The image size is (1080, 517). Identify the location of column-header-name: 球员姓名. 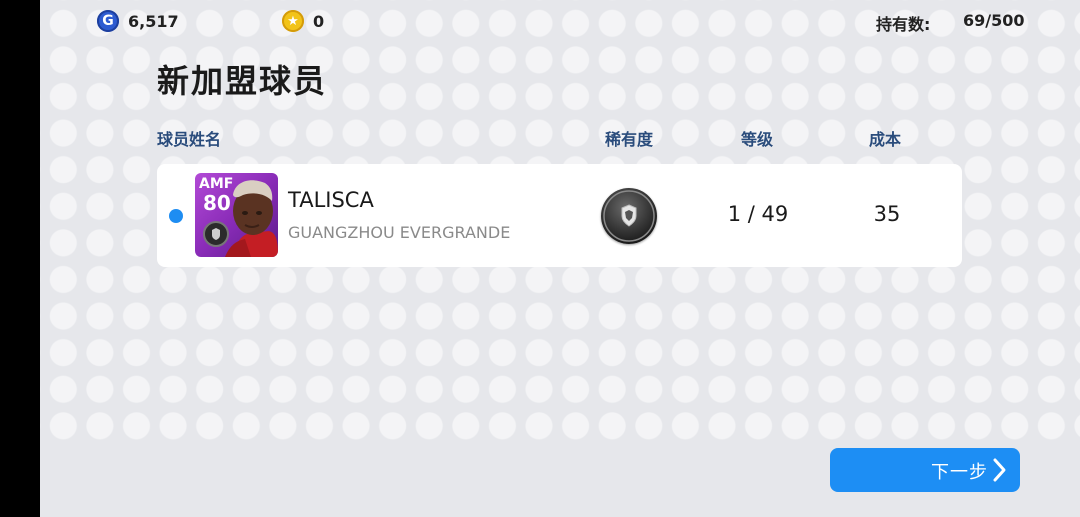
(189, 139).